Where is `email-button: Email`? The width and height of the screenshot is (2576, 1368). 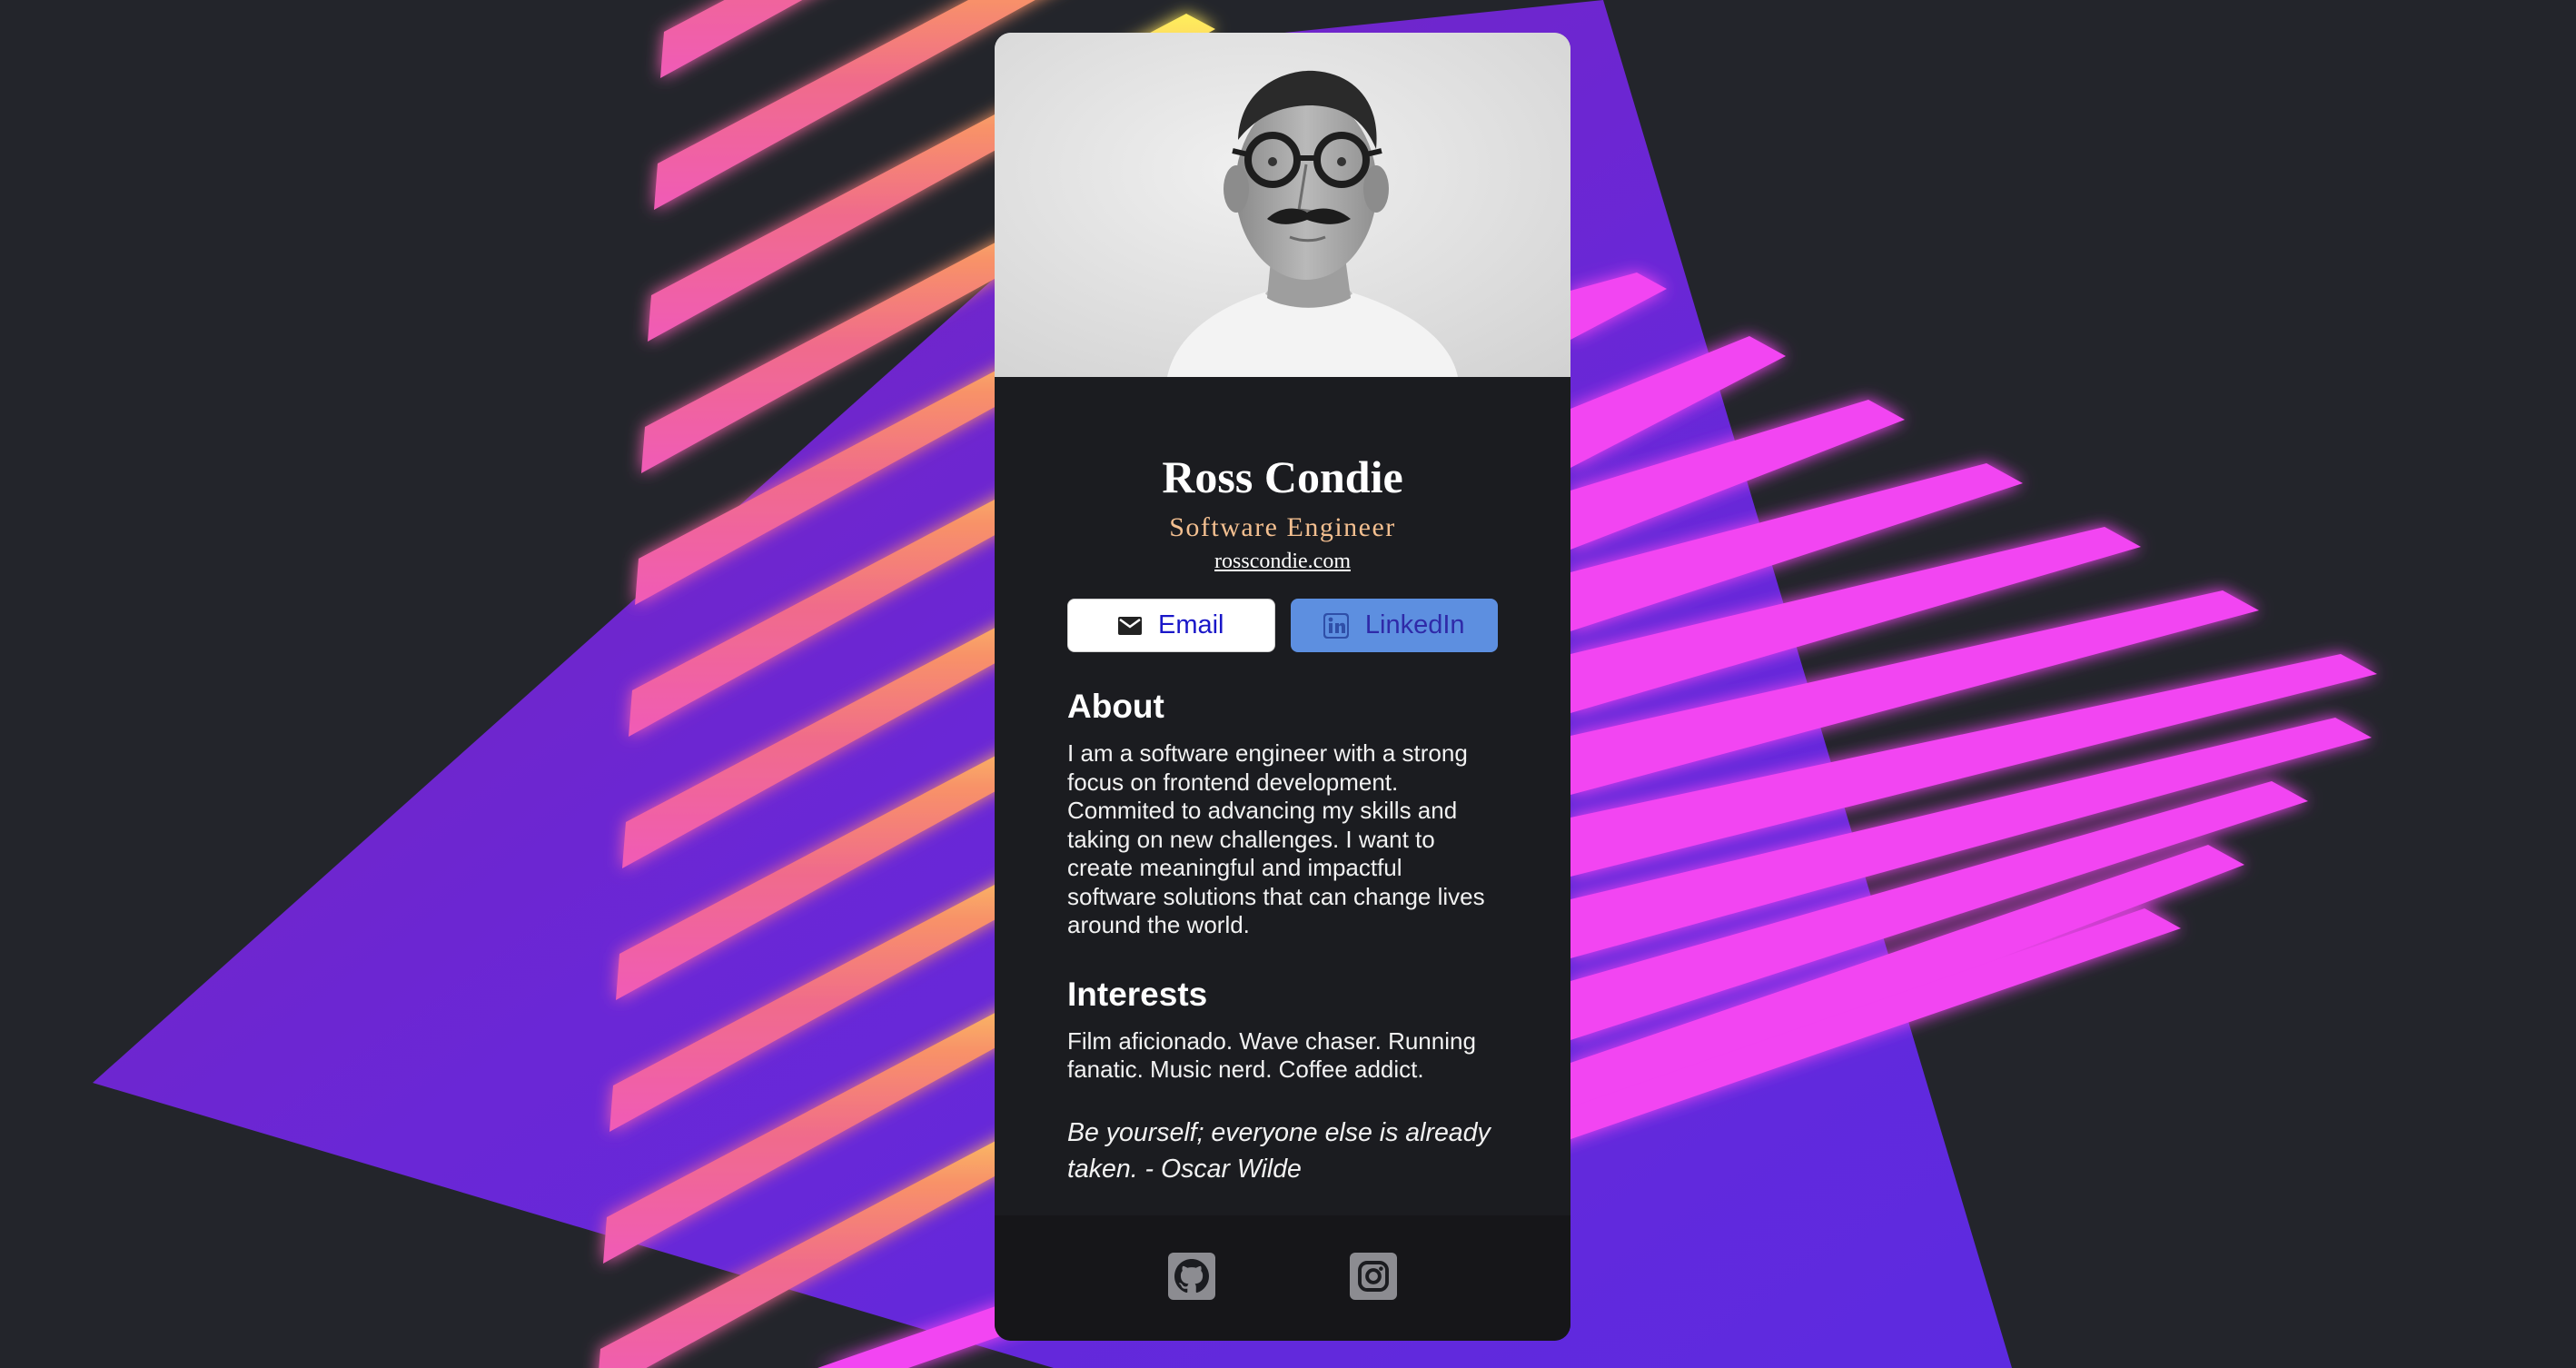 email-button: Email is located at coordinates (1171, 625).